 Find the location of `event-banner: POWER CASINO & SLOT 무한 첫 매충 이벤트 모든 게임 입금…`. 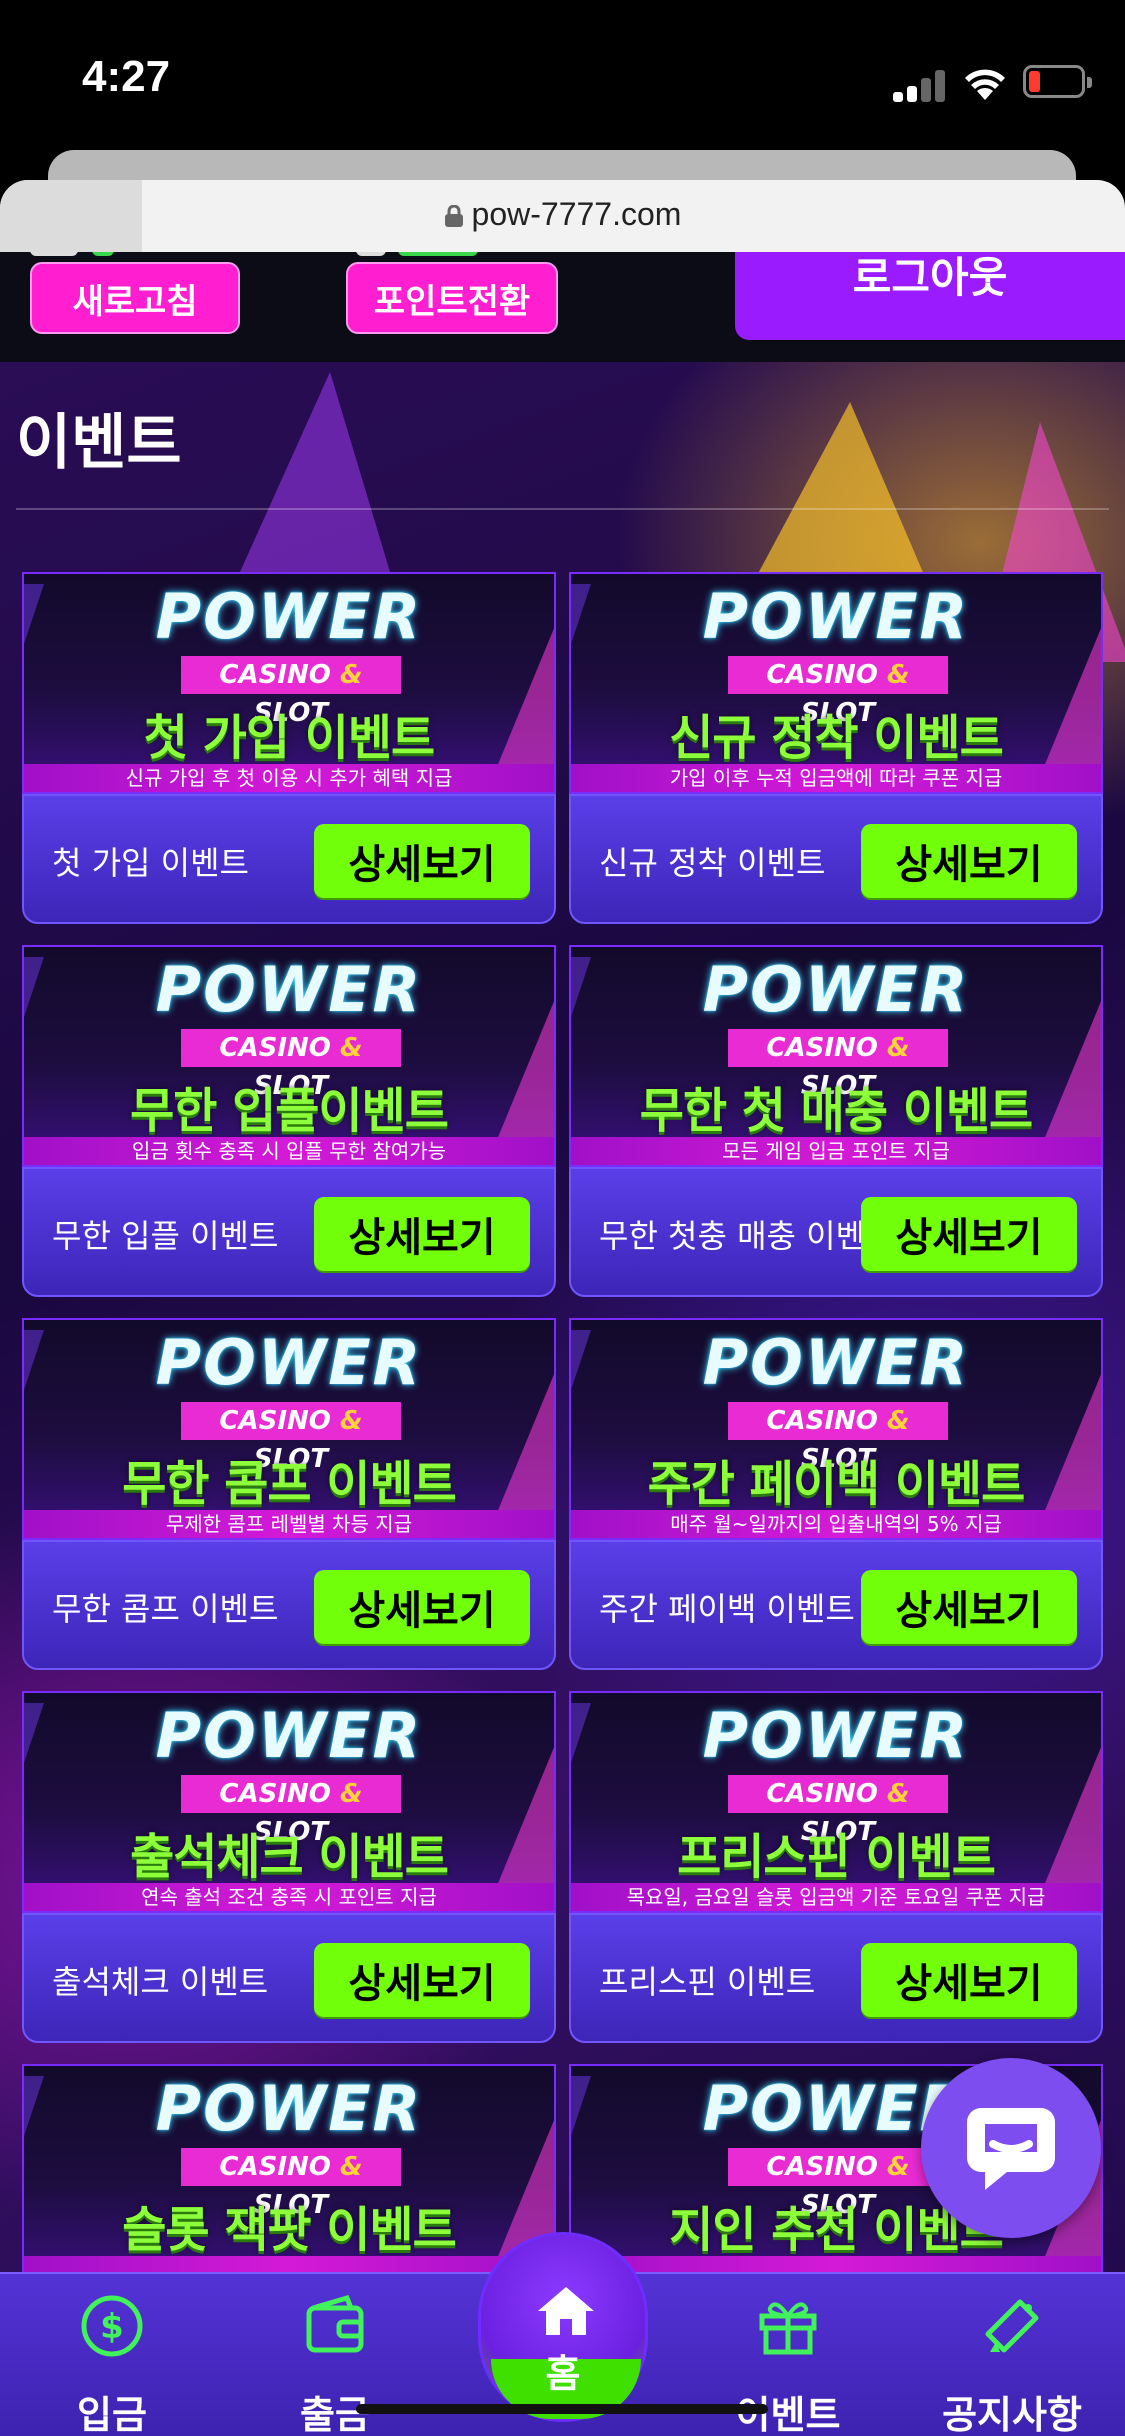

event-banner: POWER CASINO & SLOT 무한 첫 매충 이벤트 모든 게임 입금… is located at coordinates (836, 1056).